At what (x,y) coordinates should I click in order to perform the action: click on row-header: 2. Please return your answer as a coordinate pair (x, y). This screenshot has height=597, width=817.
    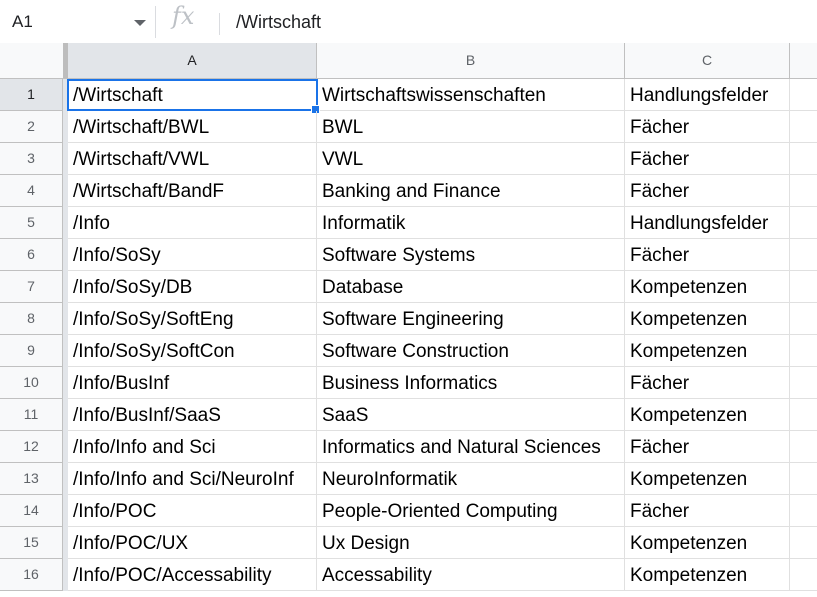
    Looking at the image, I should click on (31, 127).